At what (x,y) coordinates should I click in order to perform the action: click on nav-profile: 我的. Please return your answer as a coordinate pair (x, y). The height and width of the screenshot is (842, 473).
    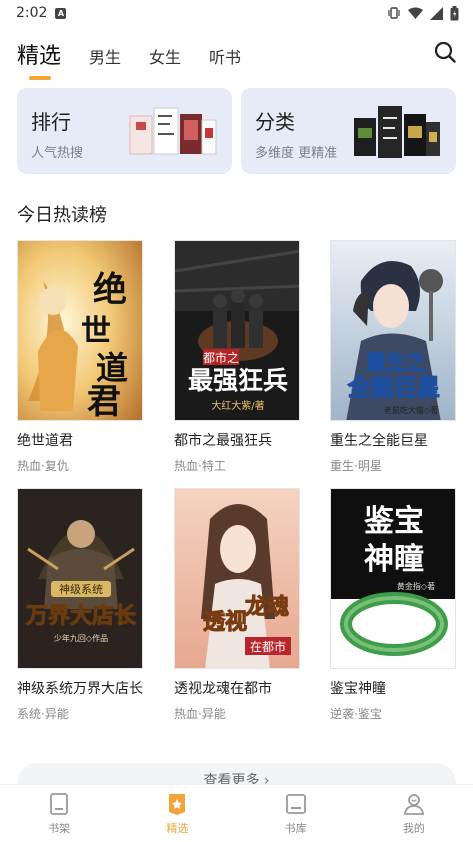
    Looking at the image, I should click on (414, 813).